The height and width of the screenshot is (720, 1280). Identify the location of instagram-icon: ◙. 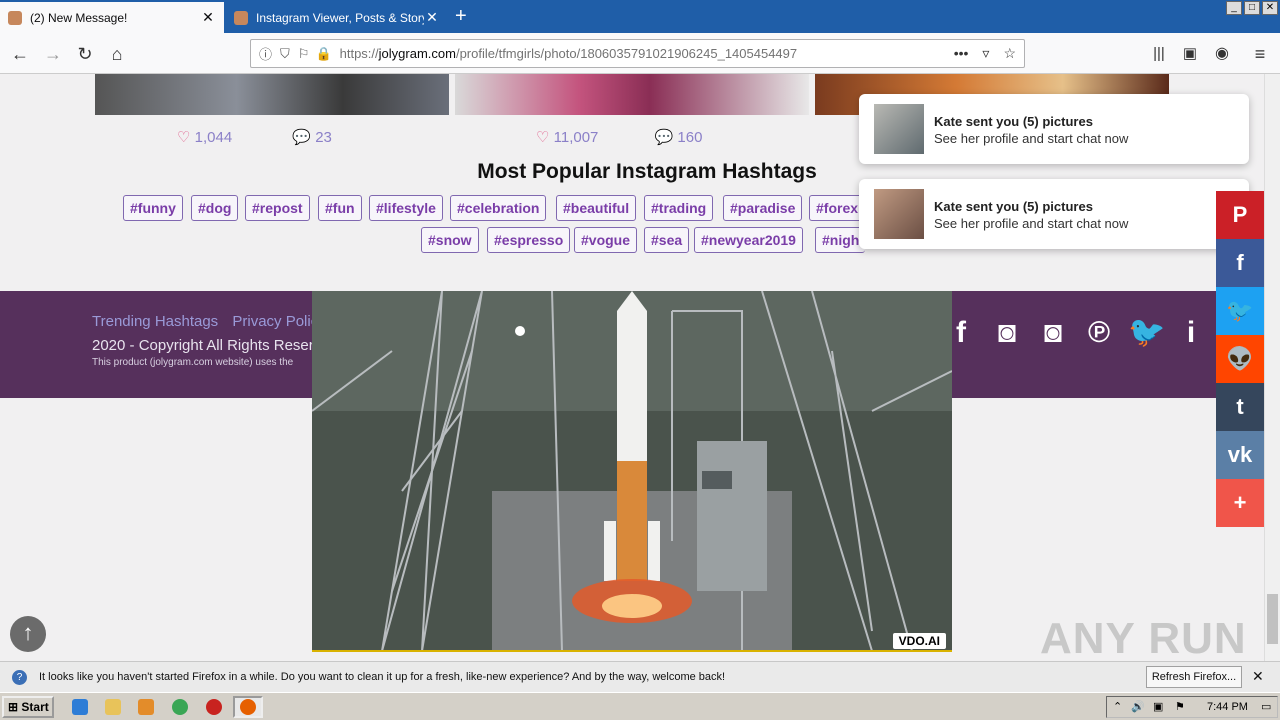
(1007, 333).